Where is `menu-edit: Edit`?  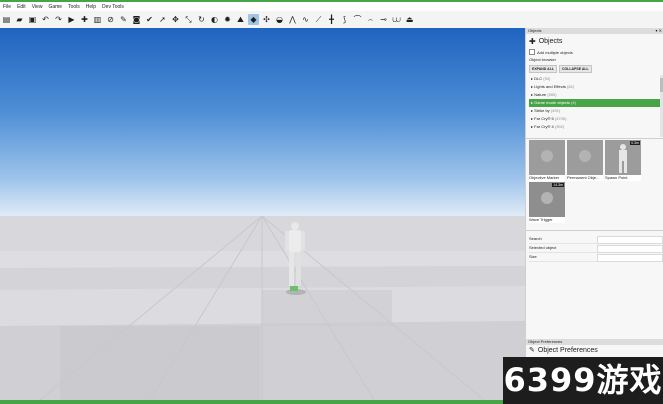 menu-edit: Edit is located at coordinates (21, 7).